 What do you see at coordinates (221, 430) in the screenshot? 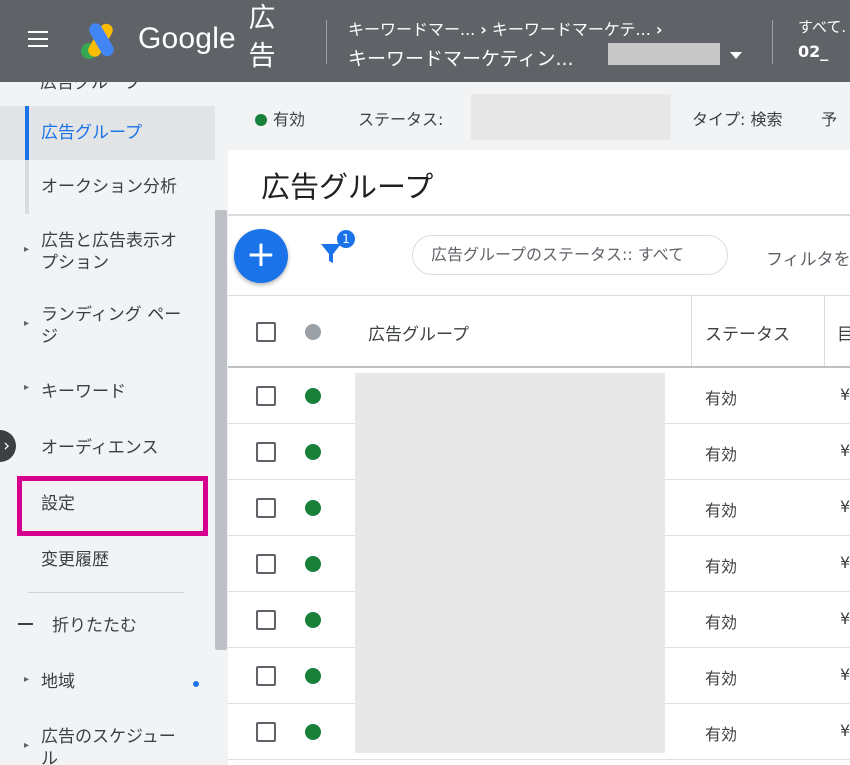
I see `sidebar-scrollbar` at bounding box center [221, 430].